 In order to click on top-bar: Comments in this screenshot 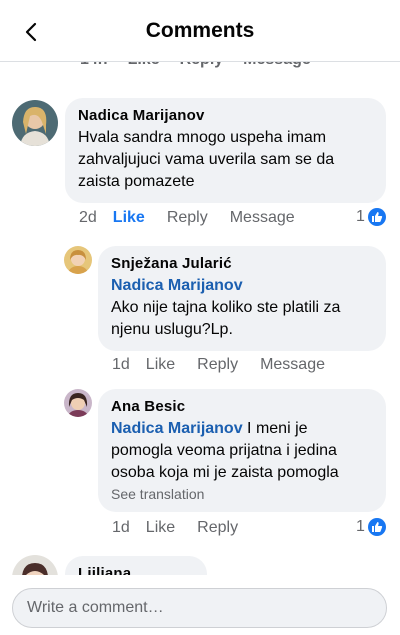, I will do `click(200, 31)`.